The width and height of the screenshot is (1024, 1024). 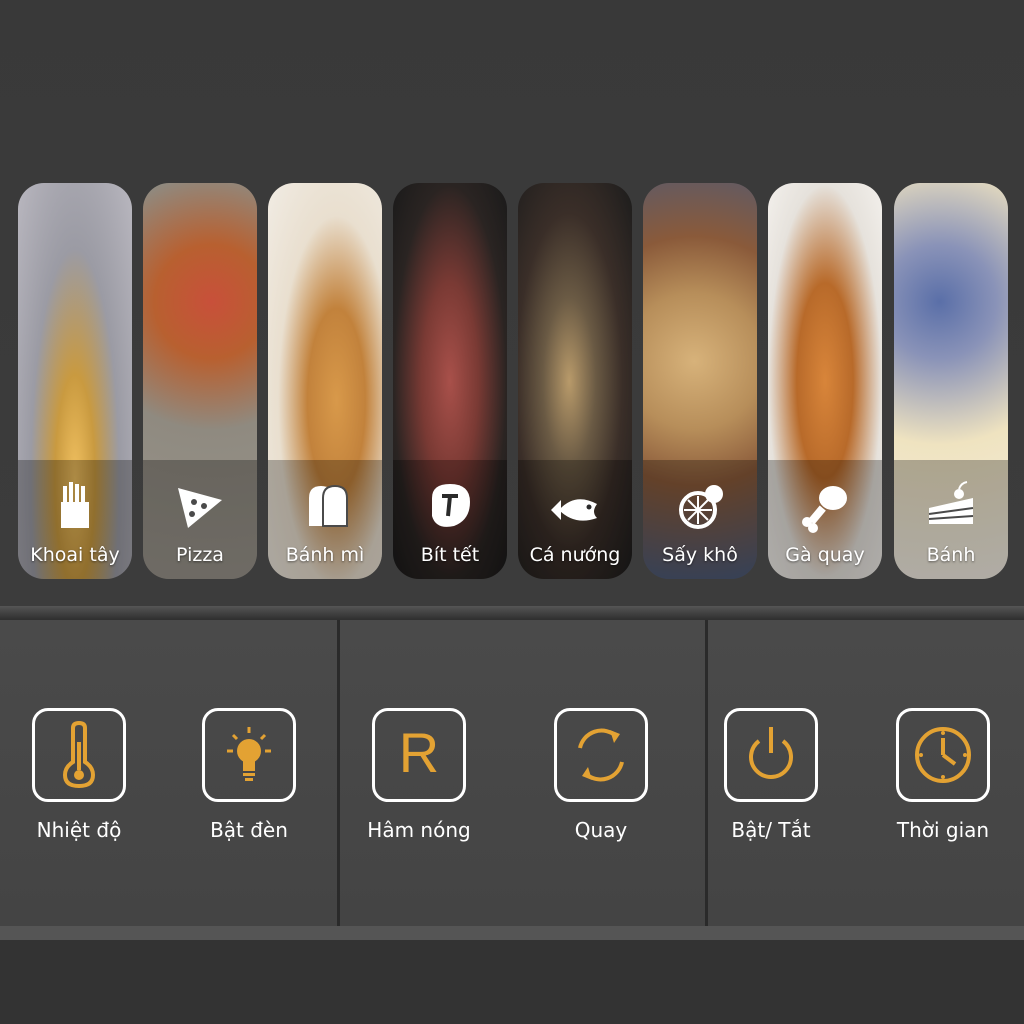 I want to click on bottom-strip, so click(x=512, y=933).